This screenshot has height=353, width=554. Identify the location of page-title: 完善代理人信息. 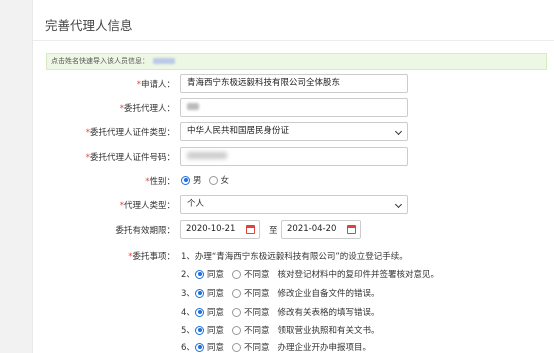
(89, 25).